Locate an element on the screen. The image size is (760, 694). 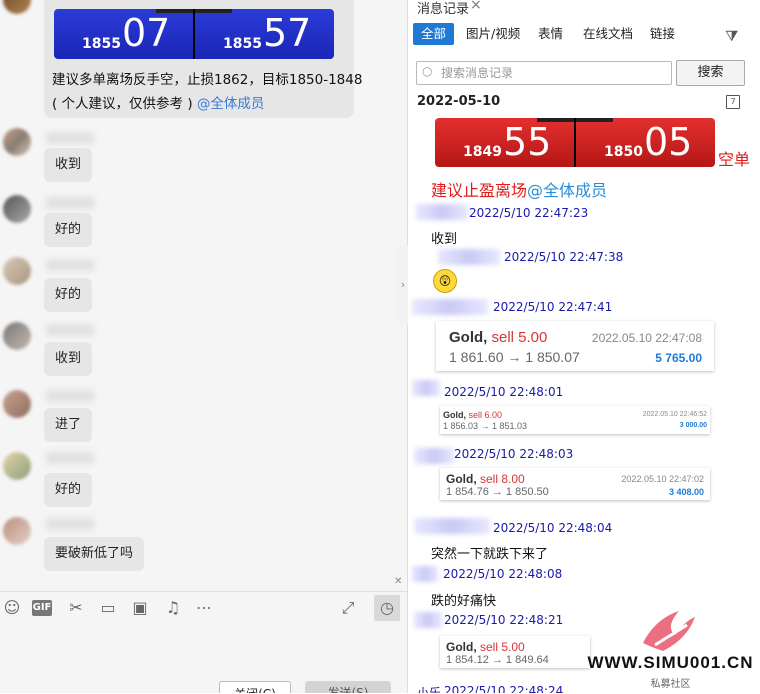
message-text: 收到 is located at coordinates (444, 239).